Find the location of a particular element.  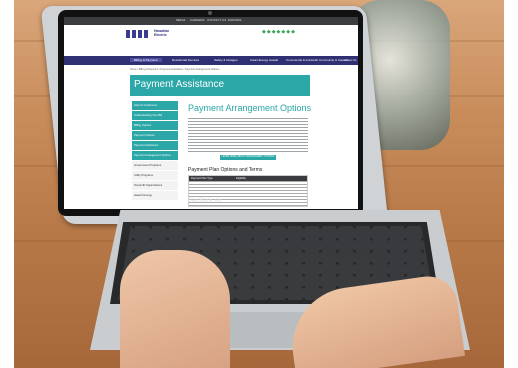

sidebar-item-help: Help for Customers is located at coordinates (155, 105).